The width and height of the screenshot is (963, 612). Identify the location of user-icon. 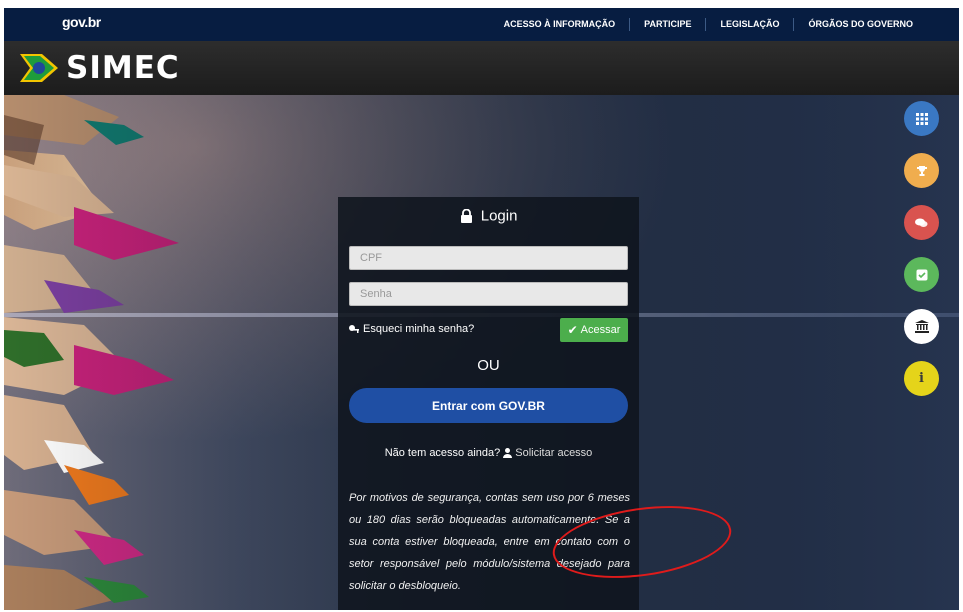
(508, 453).